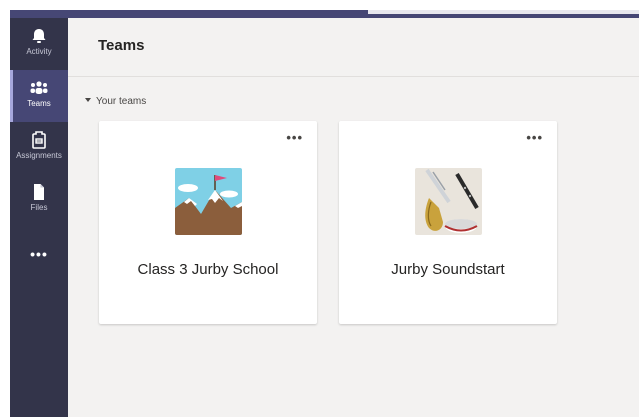  I want to click on teams-icon, so click(39, 87).